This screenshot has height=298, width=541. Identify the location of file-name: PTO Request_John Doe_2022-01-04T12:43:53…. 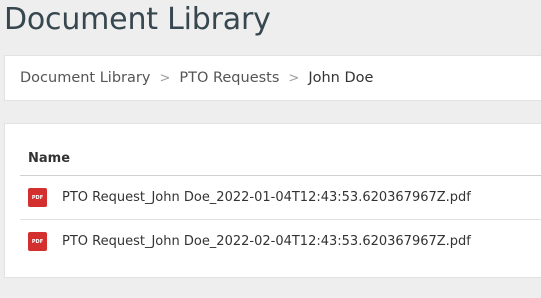
(266, 197).